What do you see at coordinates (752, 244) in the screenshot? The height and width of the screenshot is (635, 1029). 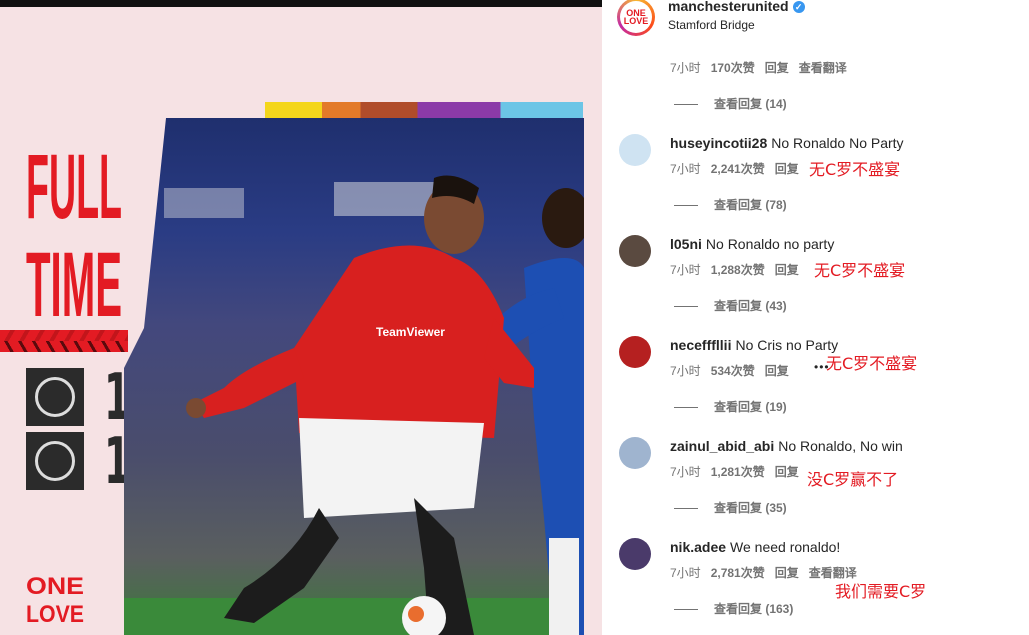 I see `comment-text: l05ni No Ronaldo no party` at bounding box center [752, 244].